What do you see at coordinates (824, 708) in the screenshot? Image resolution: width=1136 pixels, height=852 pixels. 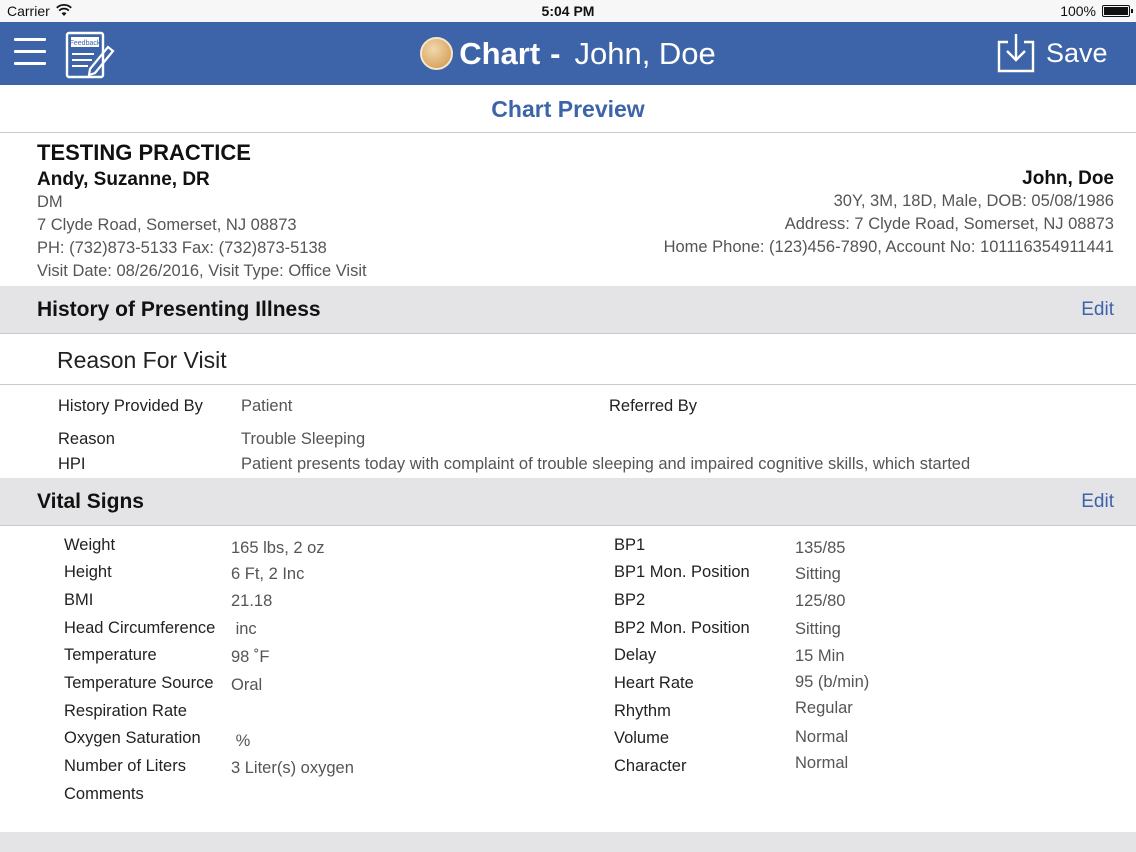 I see `vital-value: Regular` at bounding box center [824, 708].